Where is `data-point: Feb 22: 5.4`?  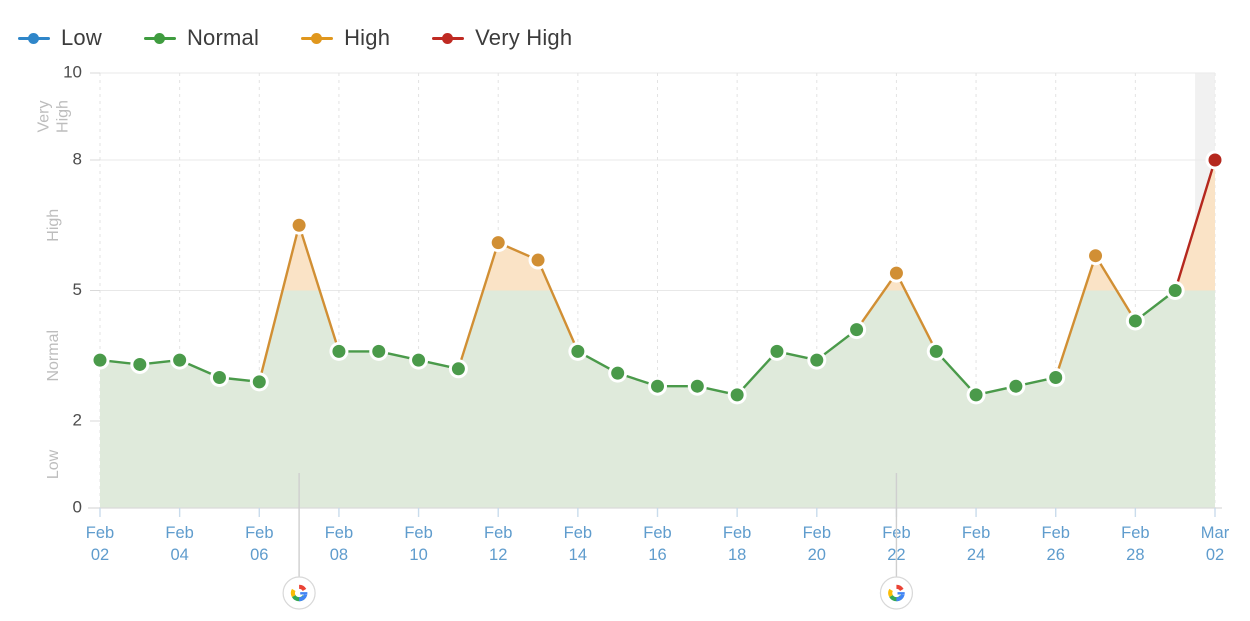
data-point: Feb 22: 5.4 is located at coordinates (896, 273).